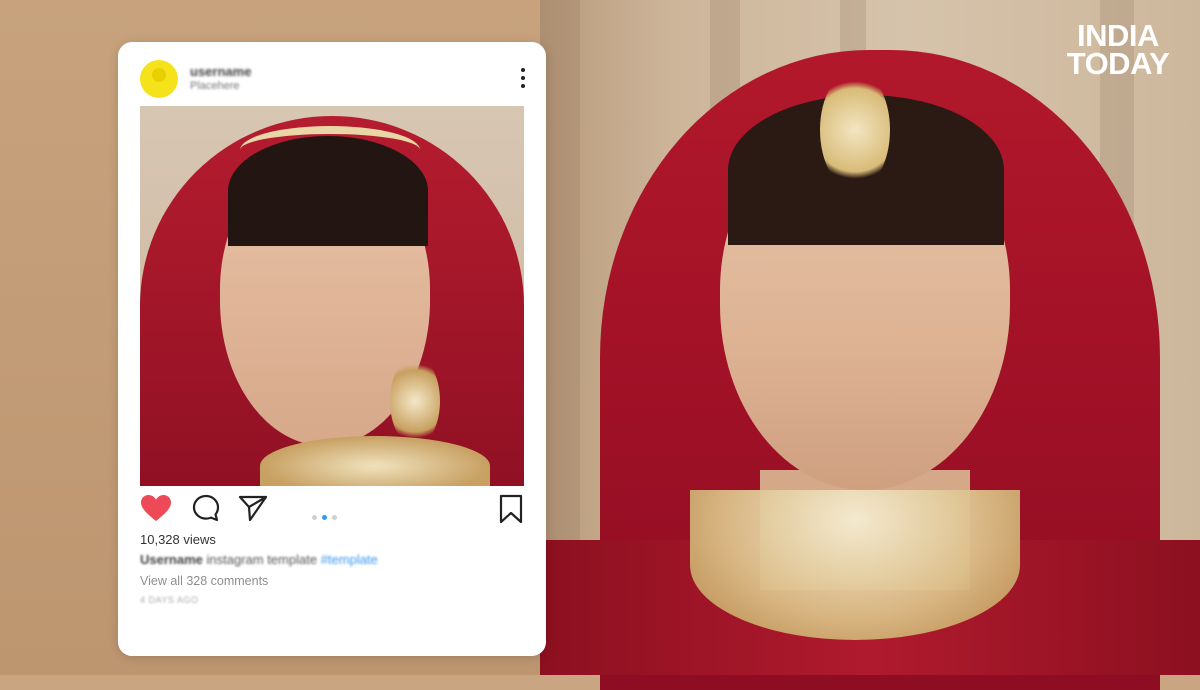 The width and height of the screenshot is (1200, 690). I want to click on post-username: username, so click(220, 71).